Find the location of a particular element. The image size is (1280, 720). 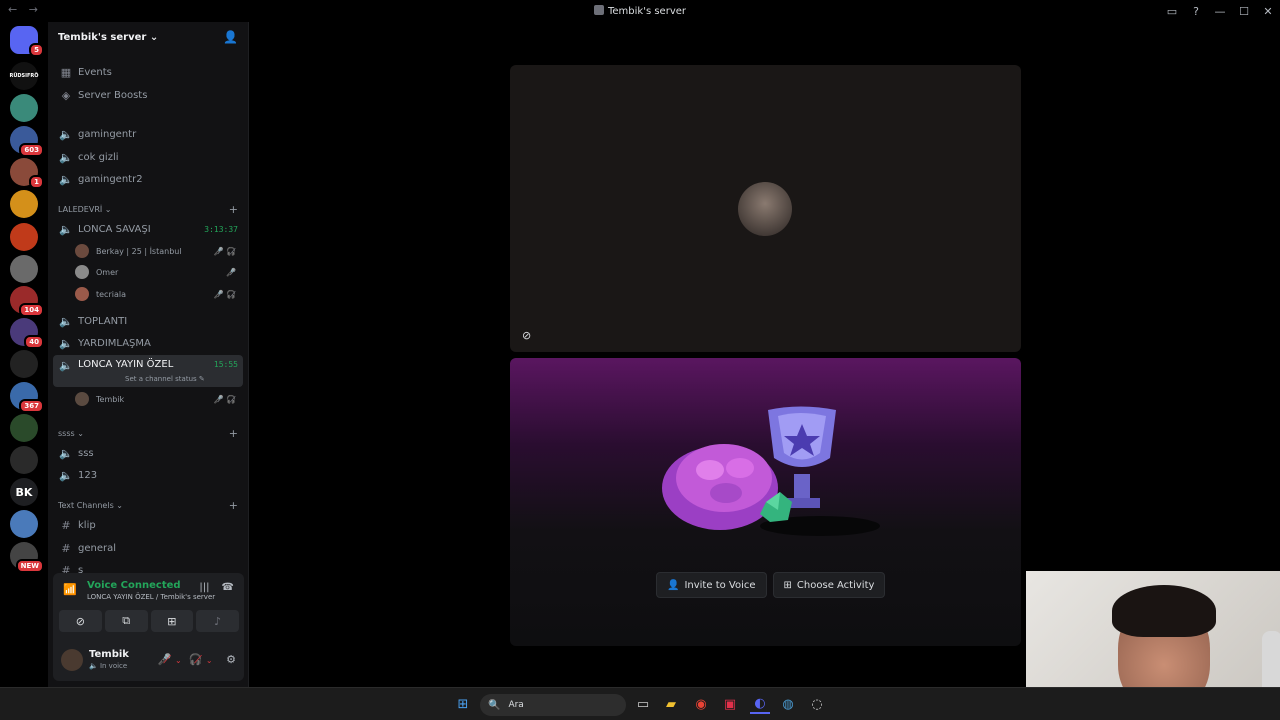

discord-taskbar-icon: ◐ is located at coordinates (760, 704).